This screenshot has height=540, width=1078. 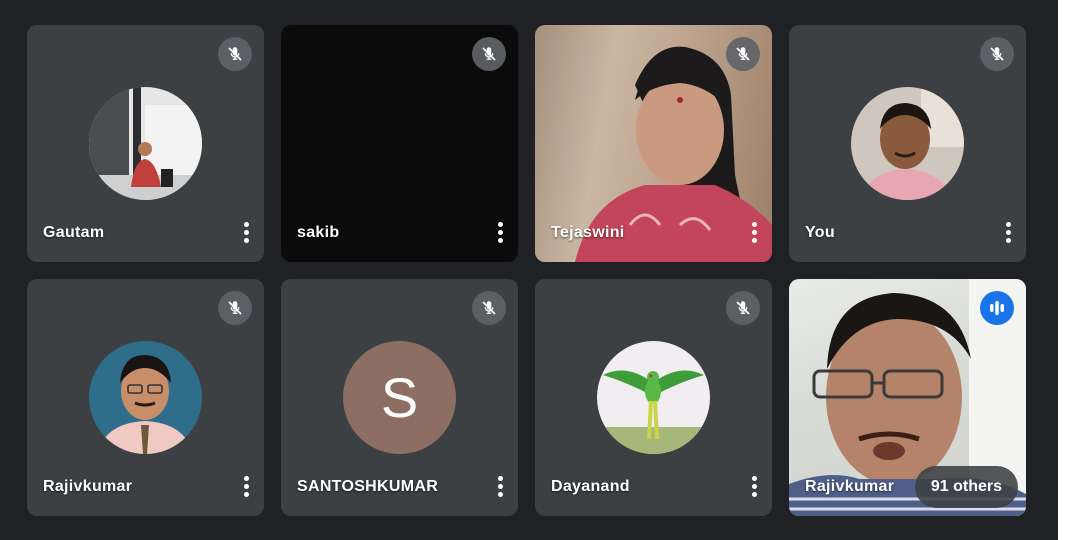 I want to click on participant-name: Dayanand, so click(x=590, y=486).